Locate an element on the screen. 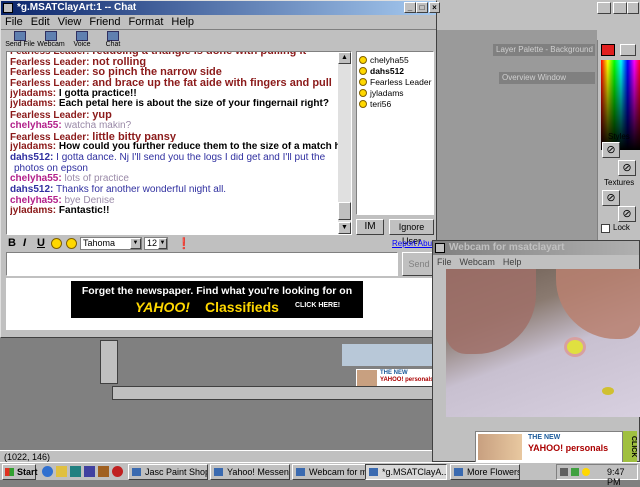 The width and height of the screenshot is (640, 487). minimize-button: _ is located at coordinates (410, 7).